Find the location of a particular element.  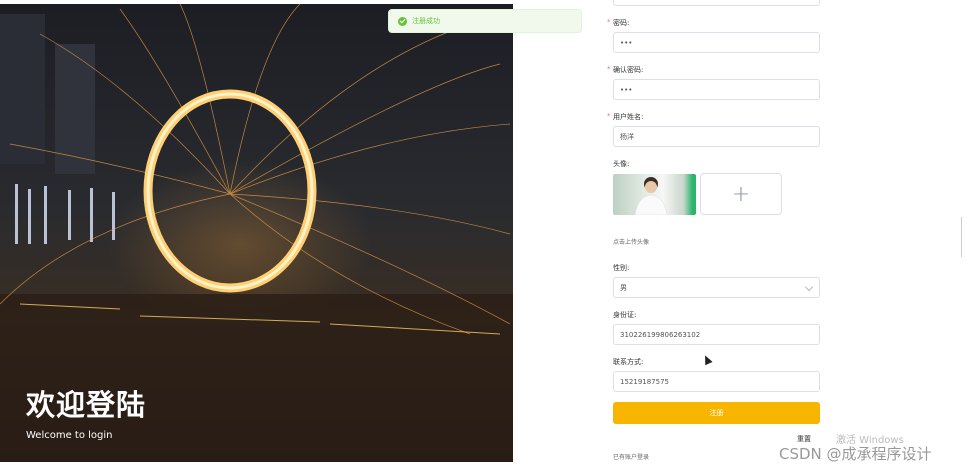

toast-text: 注册成功 is located at coordinates (426, 21).